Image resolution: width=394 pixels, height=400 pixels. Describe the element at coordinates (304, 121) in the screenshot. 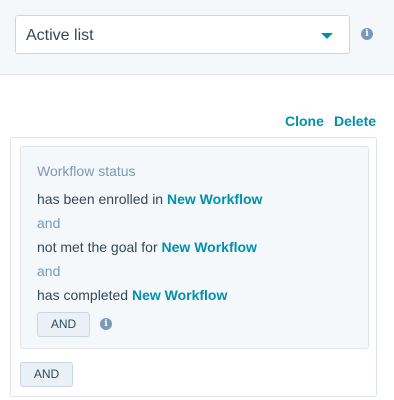

I see `clone-button: Clone` at that location.